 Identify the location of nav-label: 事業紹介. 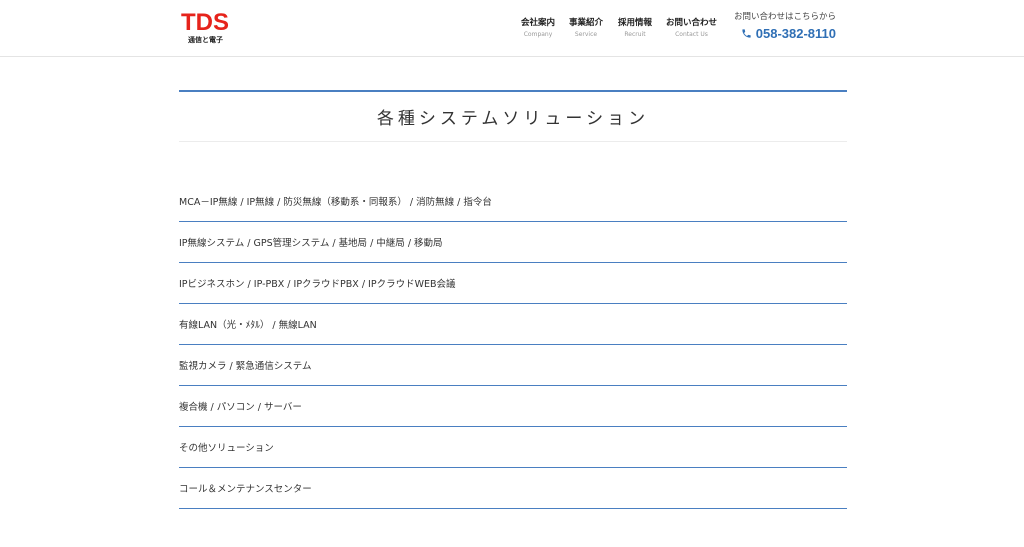
(586, 23).